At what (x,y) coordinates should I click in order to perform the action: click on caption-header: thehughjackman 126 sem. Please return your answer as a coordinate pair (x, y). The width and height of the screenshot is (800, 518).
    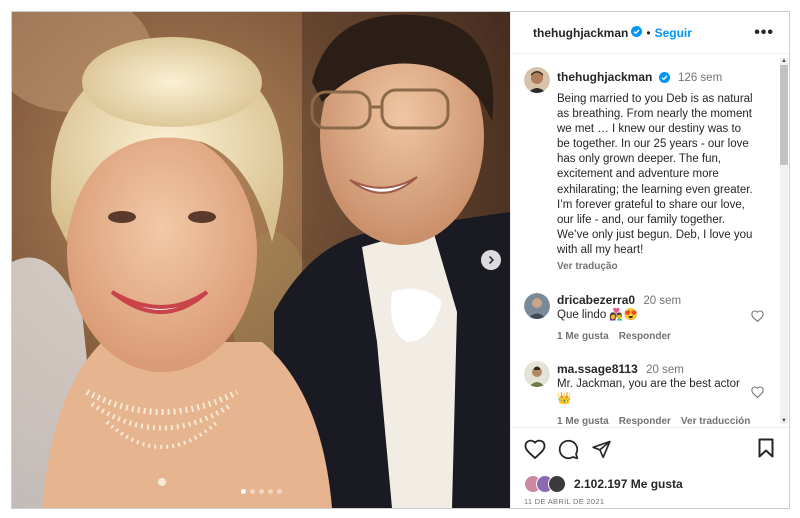
    Looking at the image, I should click on (639, 78).